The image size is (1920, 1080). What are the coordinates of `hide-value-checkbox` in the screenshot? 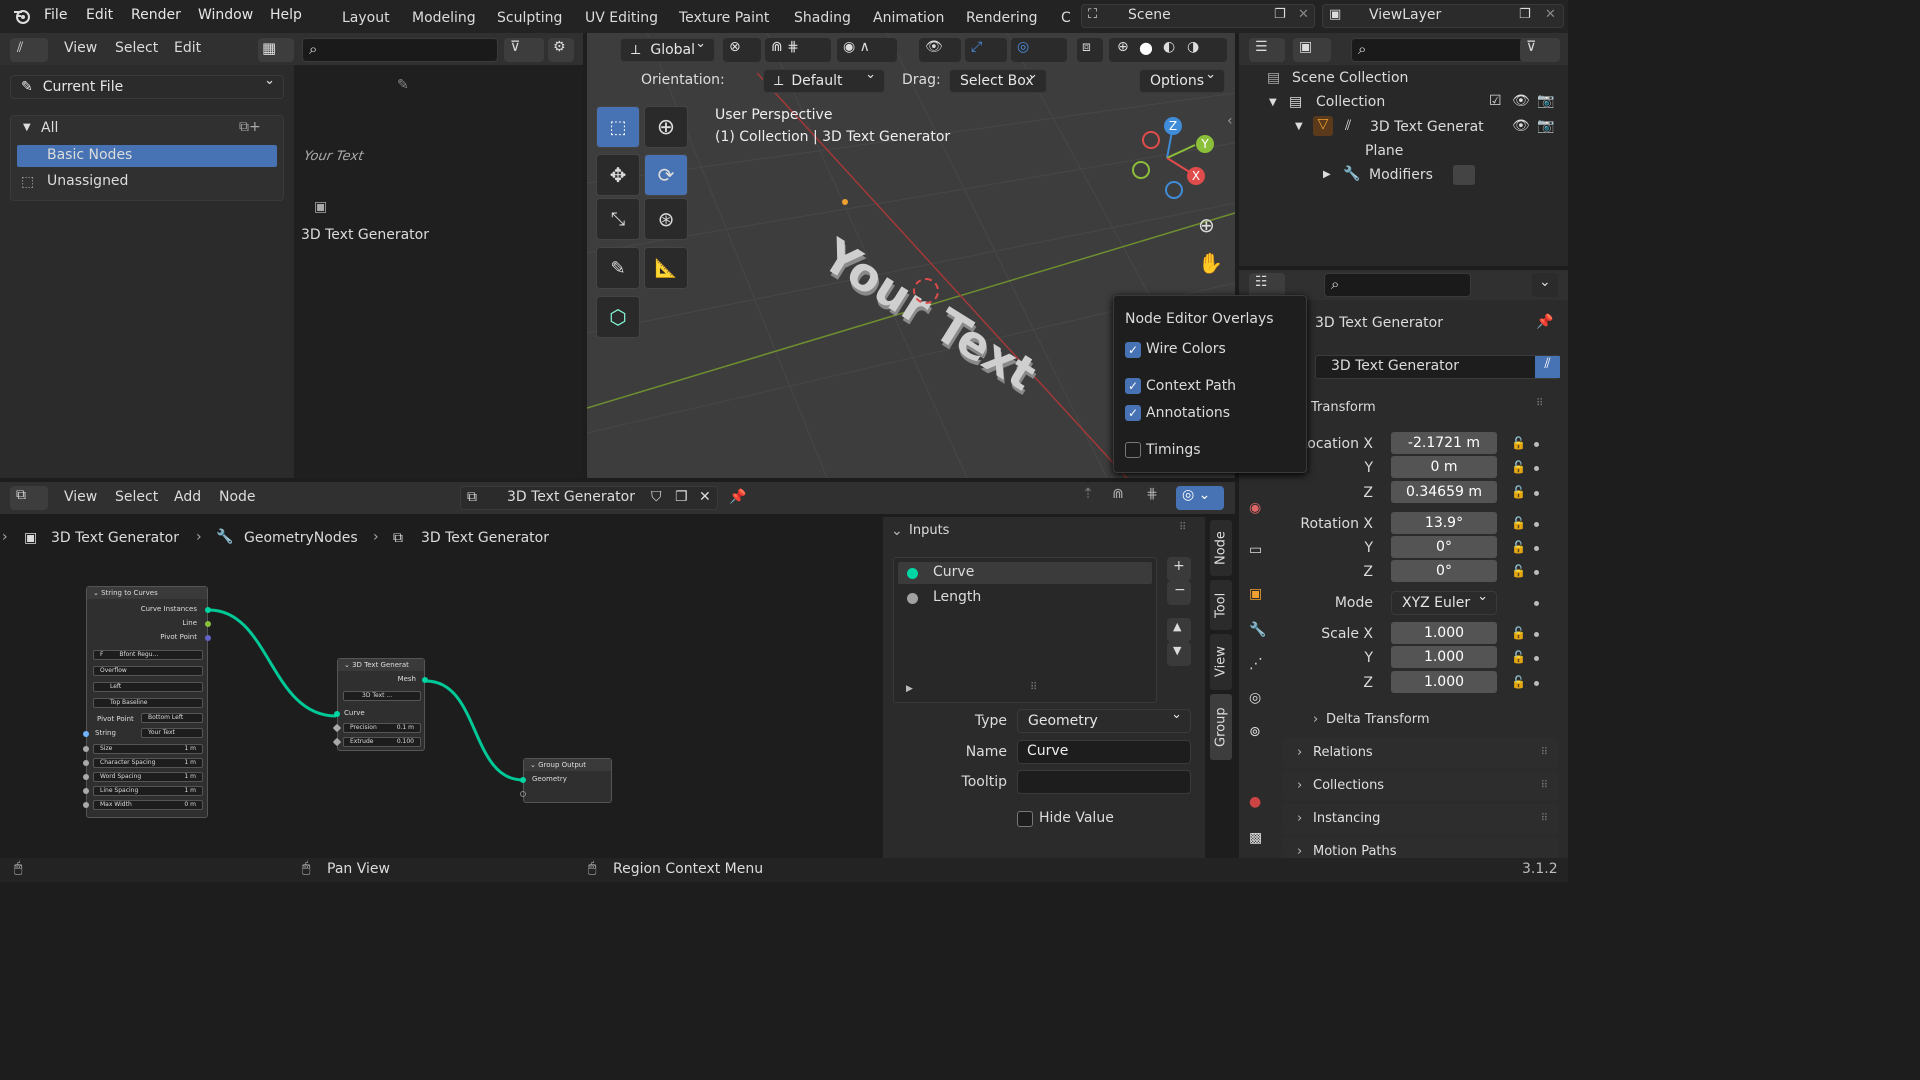 It's located at (1025, 819).